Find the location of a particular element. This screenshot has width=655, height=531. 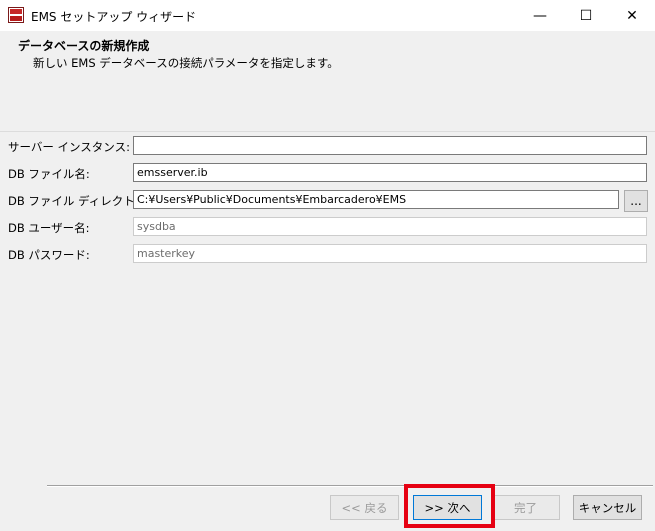

db-password-input is located at coordinates (390, 253).